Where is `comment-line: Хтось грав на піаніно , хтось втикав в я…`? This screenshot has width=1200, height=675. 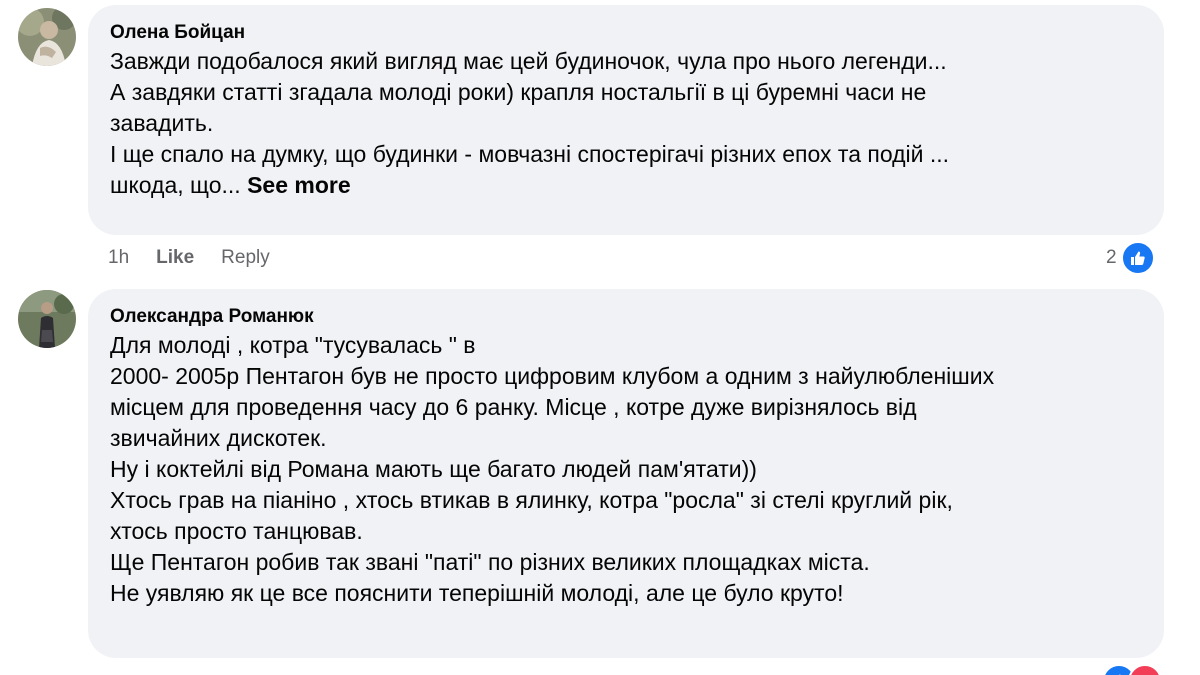
comment-line: Хтось грав на піаніно , хтось втикав в я… is located at coordinates (531, 500).